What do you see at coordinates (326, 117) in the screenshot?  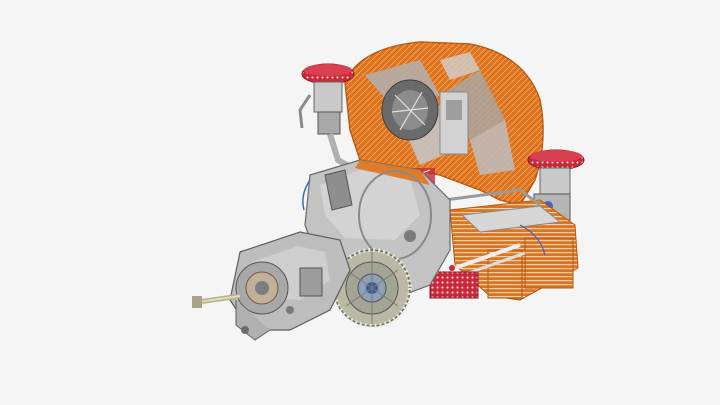 I see `left-air-filter` at bounding box center [326, 117].